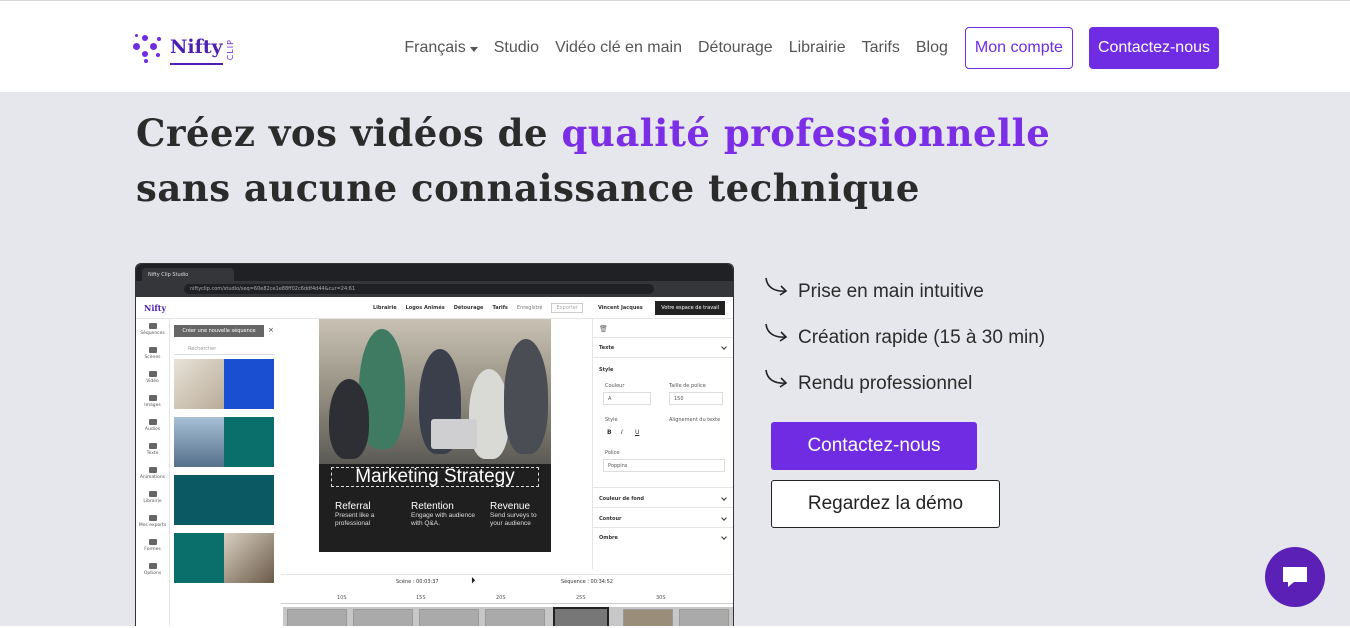 The width and height of the screenshot is (1350, 628). Describe the element at coordinates (152, 379) in the screenshot. I see `studio-sidebar-item: Vidéo` at that location.